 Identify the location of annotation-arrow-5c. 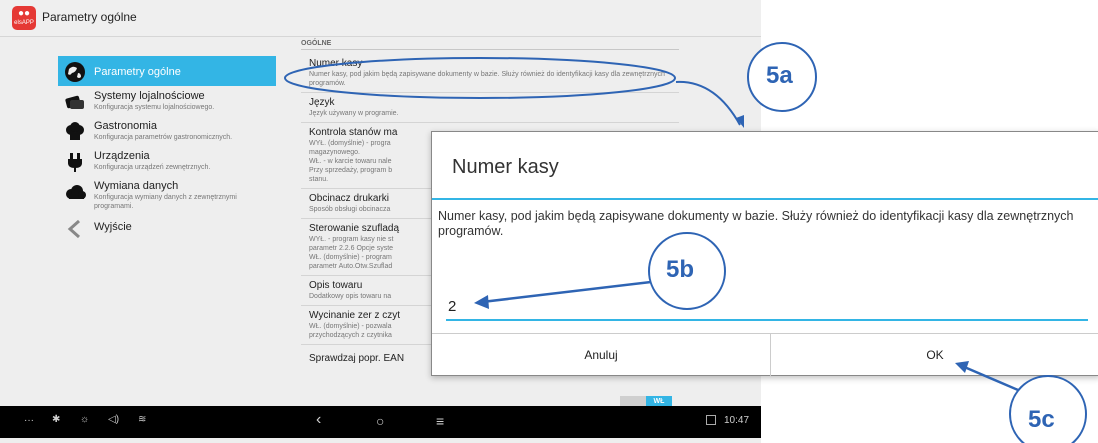
(990, 378).